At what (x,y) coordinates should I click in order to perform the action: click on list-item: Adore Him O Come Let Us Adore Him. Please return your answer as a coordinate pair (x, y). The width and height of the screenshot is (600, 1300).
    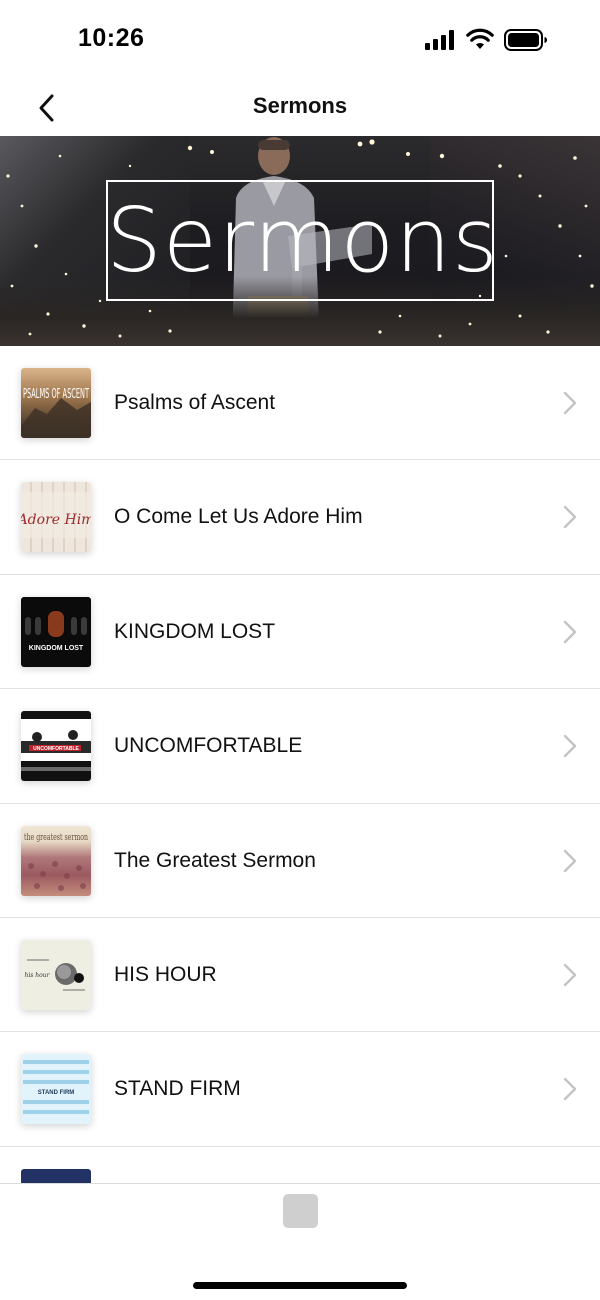
    Looking at the image, I should click on (300, 517).